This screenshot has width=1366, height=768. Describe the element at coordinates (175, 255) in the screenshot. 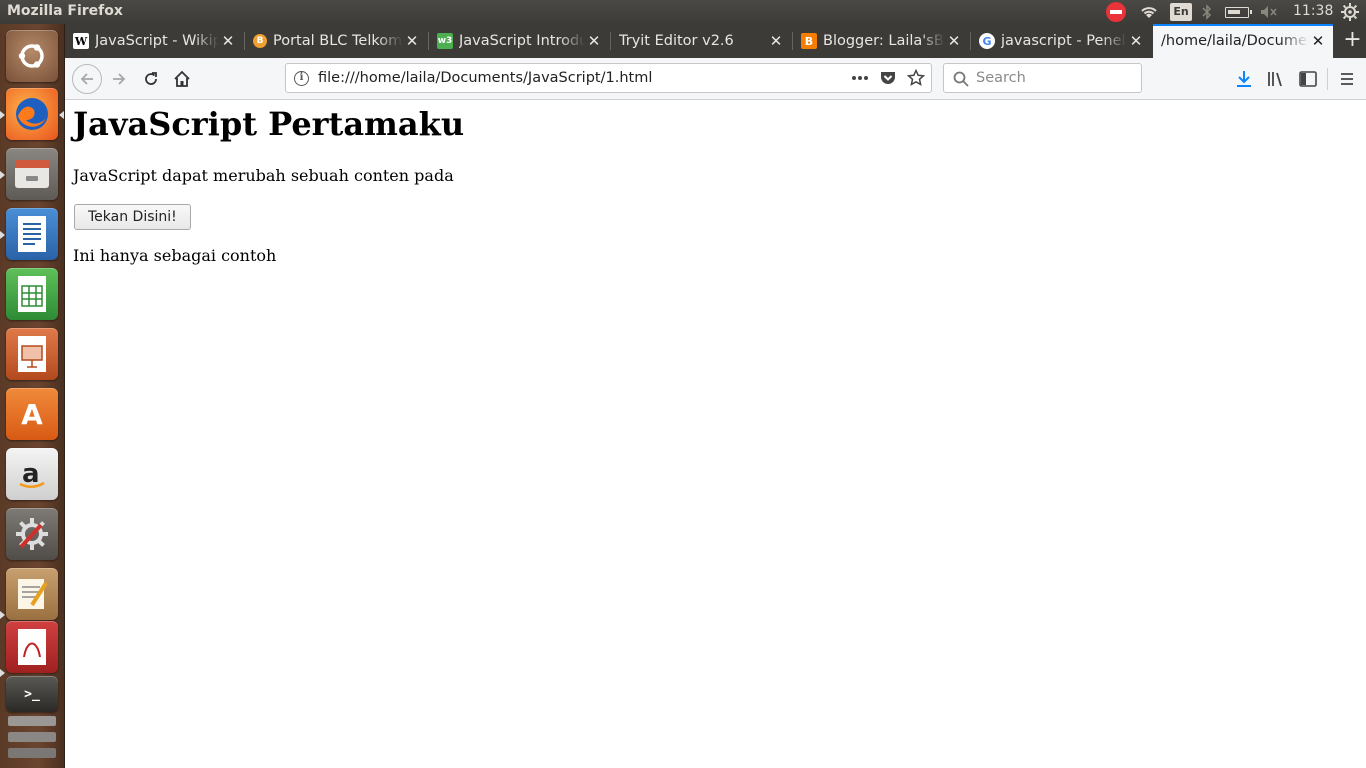

I see `demo-paragraph: Ini hanya sebagai contoh` at that location.